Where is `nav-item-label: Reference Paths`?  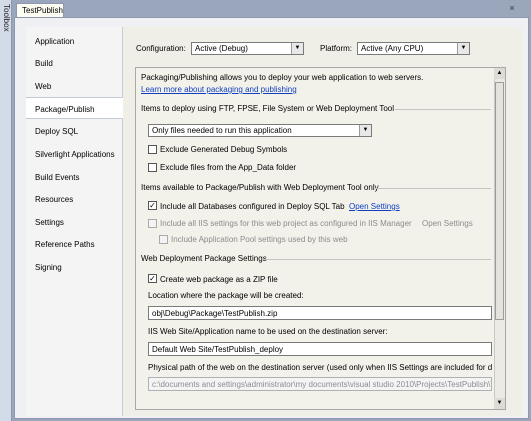
nav-item-label: Reference Paths is located at coordinates (65, 244).